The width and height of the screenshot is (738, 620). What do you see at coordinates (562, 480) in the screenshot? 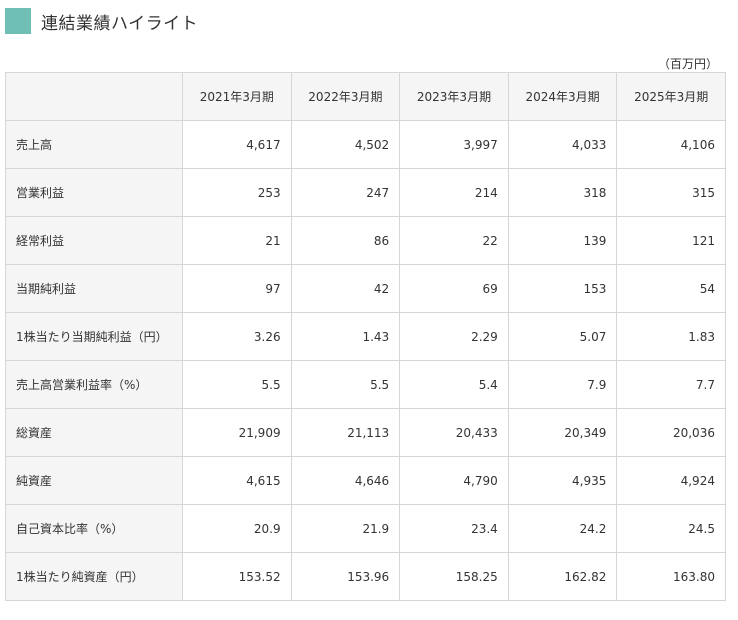
I see `value-cell: 4,935` at bounding box center [562, 480].